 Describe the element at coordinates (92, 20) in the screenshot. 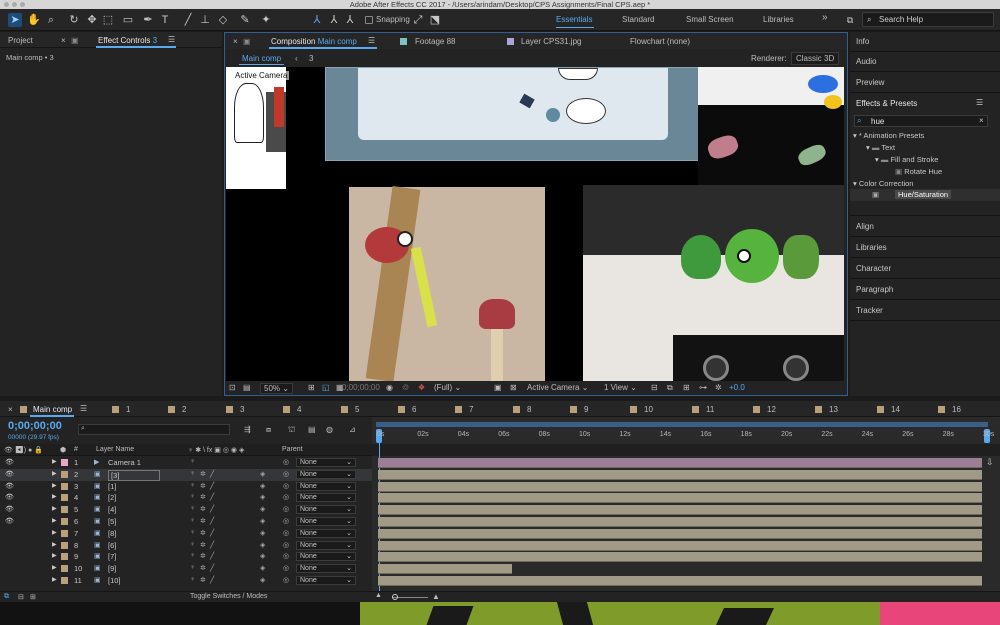

I see `camera-tool-icon: ✥` at that location.